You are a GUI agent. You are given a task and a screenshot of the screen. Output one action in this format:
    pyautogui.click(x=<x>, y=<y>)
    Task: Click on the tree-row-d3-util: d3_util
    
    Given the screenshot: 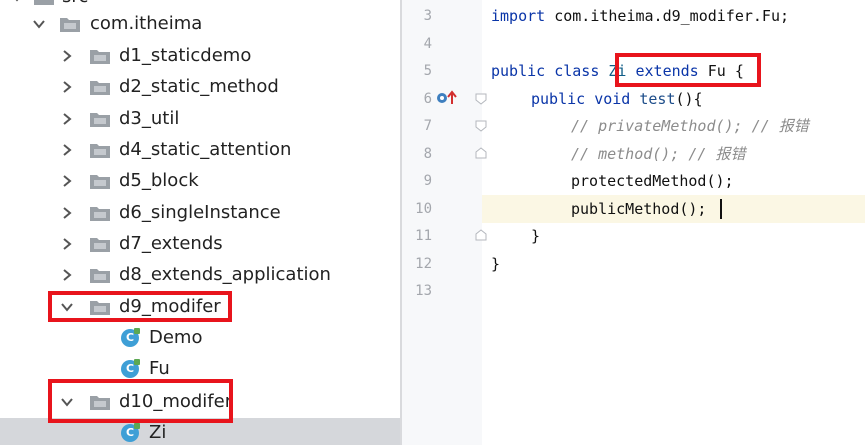 What is the action you would take?
    pyautogui.click(x=200, y=119)
    